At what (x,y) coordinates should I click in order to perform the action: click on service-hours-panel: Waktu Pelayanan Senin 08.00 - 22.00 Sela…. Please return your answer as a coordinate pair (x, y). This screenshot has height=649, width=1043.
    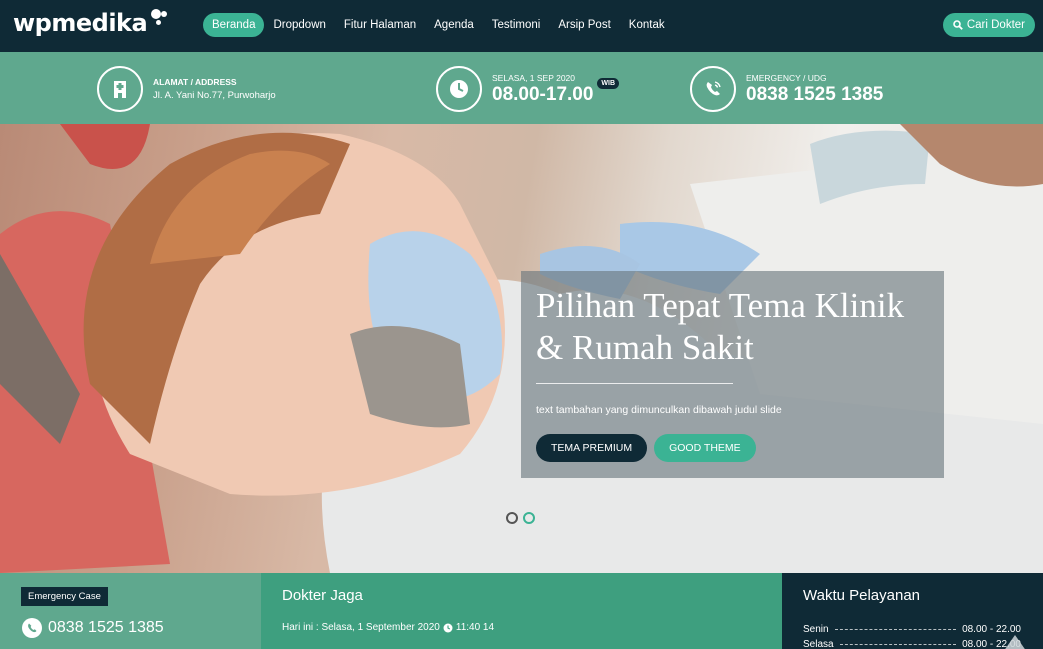
    Looking at the image, I should click on (912, 611).